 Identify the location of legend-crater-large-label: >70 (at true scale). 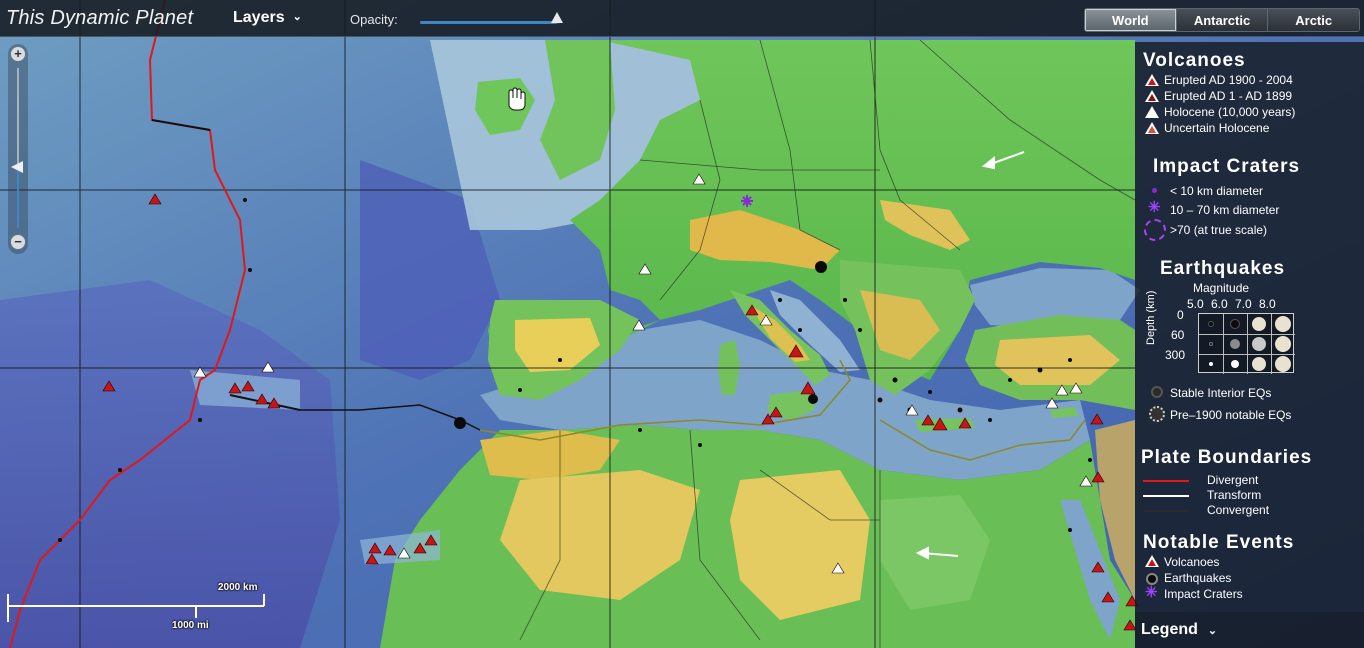
(1219, 230).